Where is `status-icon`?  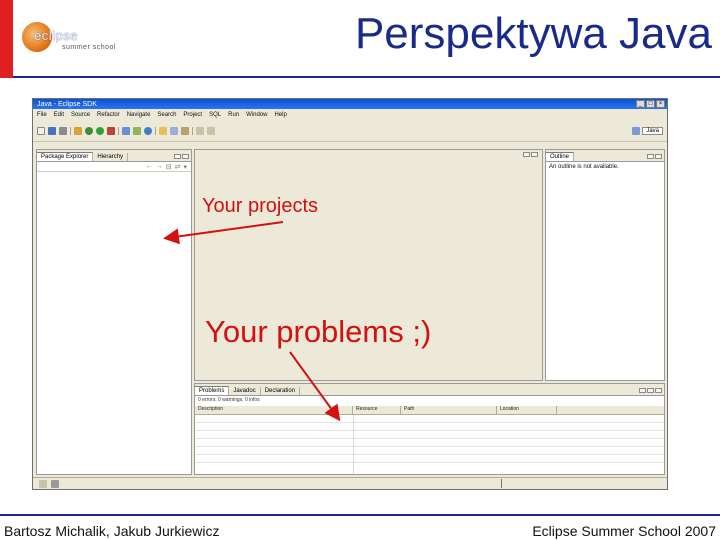 status-icon is located at coordinates (55, 483).